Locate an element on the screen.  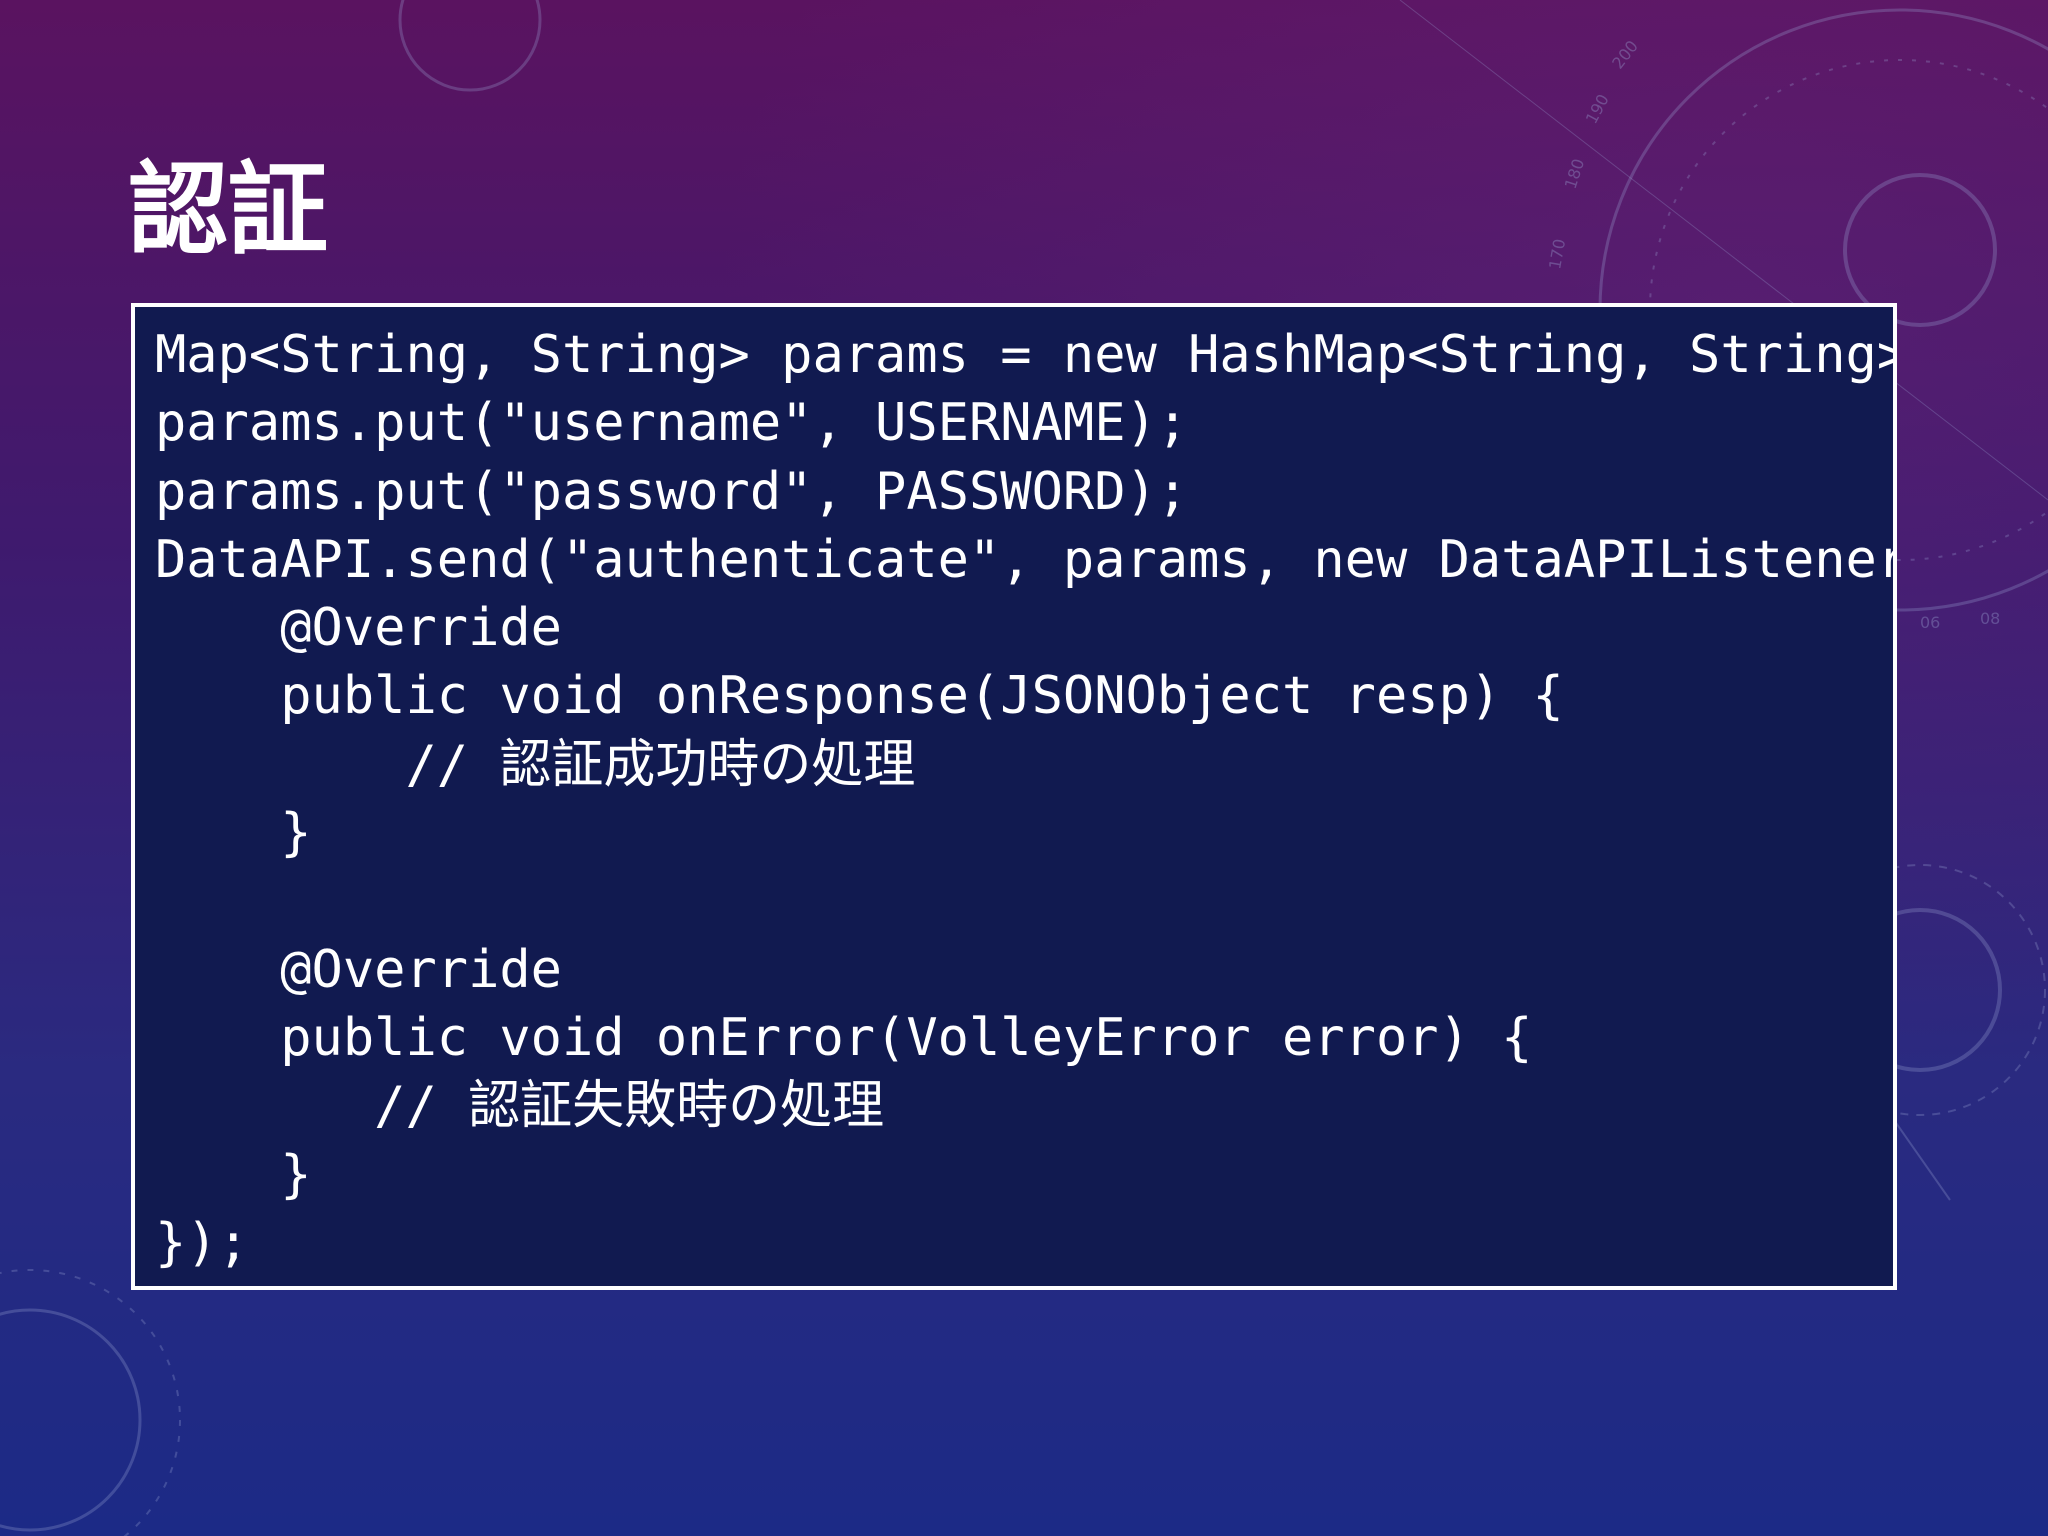
dial-number-08: 08 is located at coordinates (1990, 618).